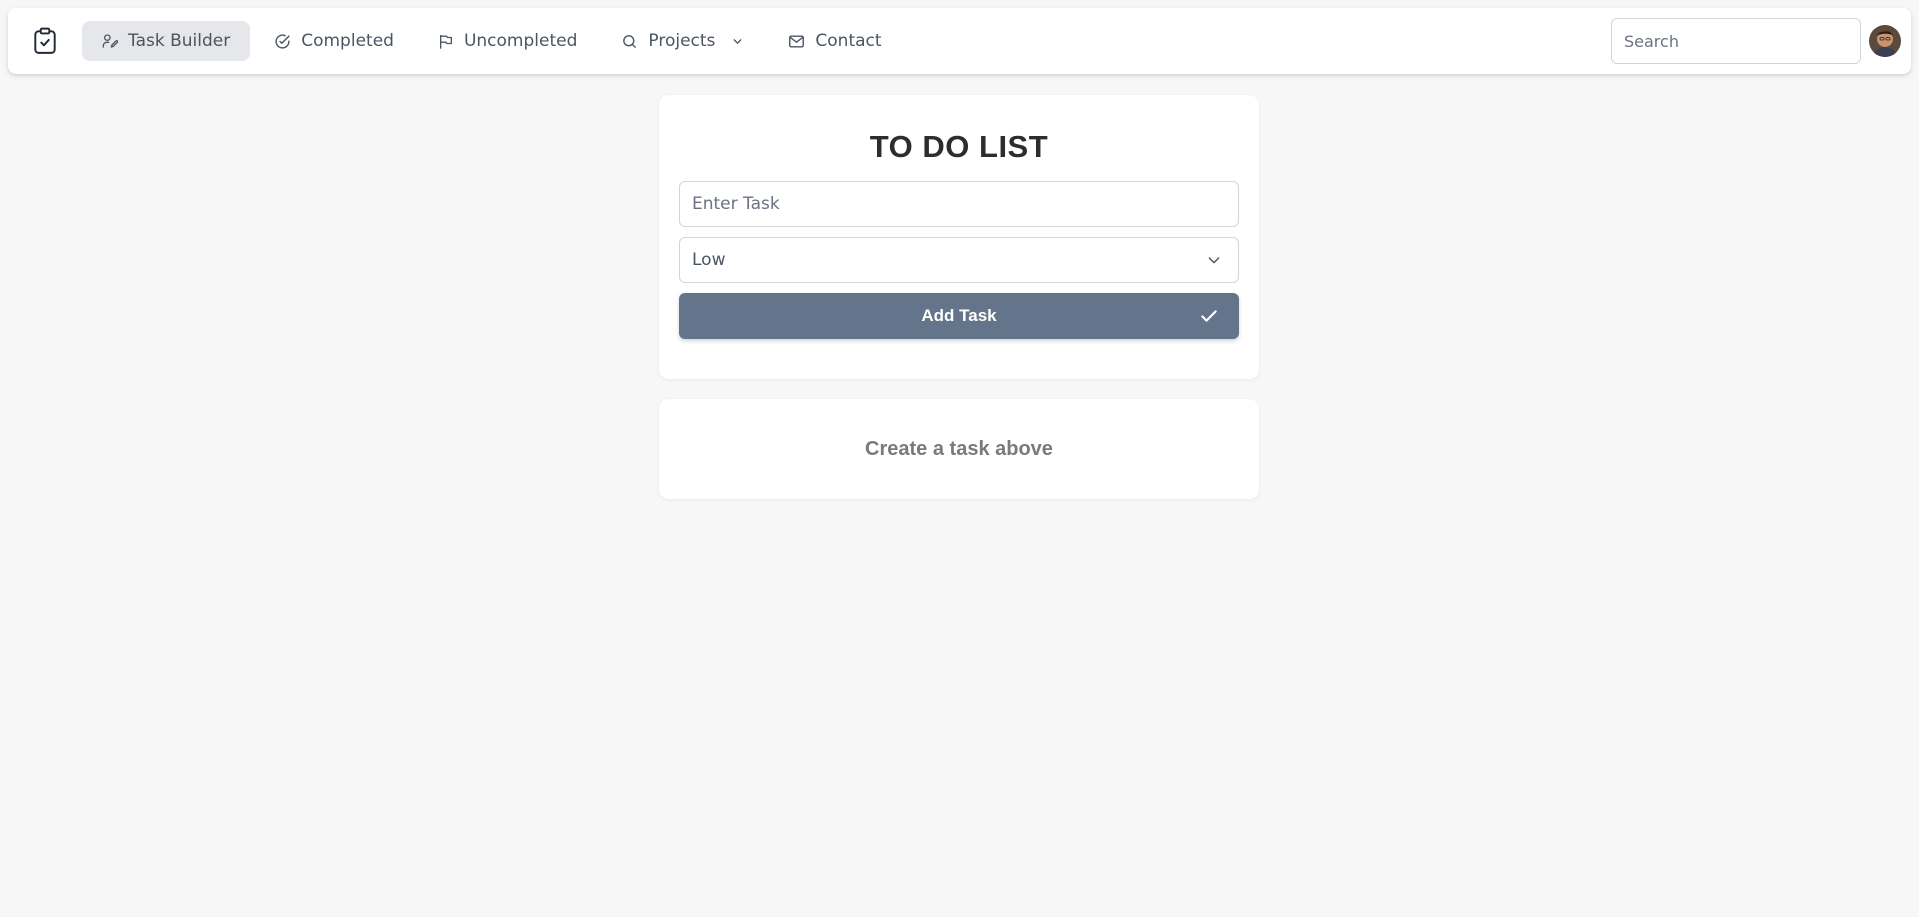 The image size is (1919, 917). I want to click on nav-item-label: Uncompleted, so click(520, 41).